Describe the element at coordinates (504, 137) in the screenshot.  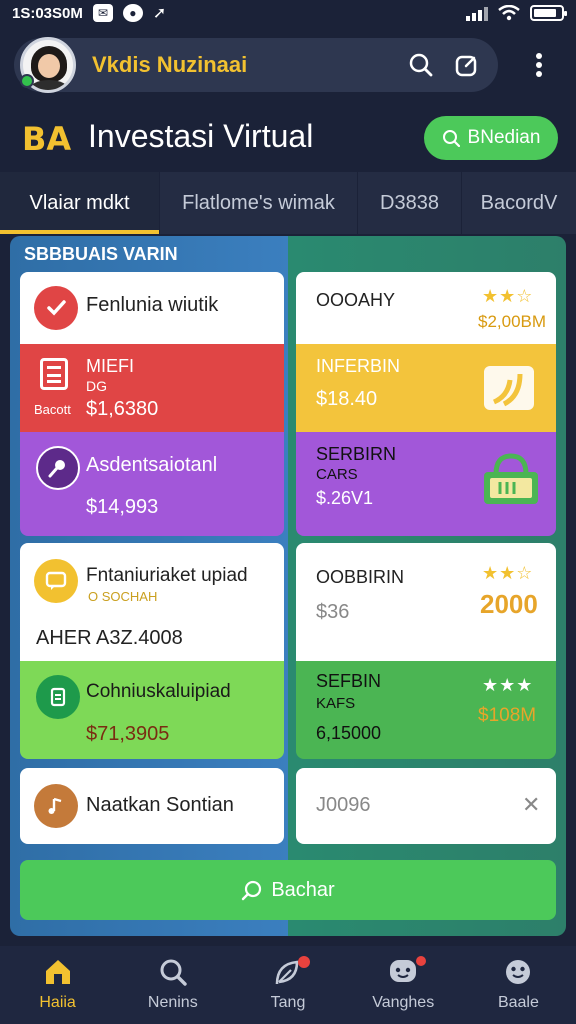
I see `brand-action-label: BNedian` at that location.